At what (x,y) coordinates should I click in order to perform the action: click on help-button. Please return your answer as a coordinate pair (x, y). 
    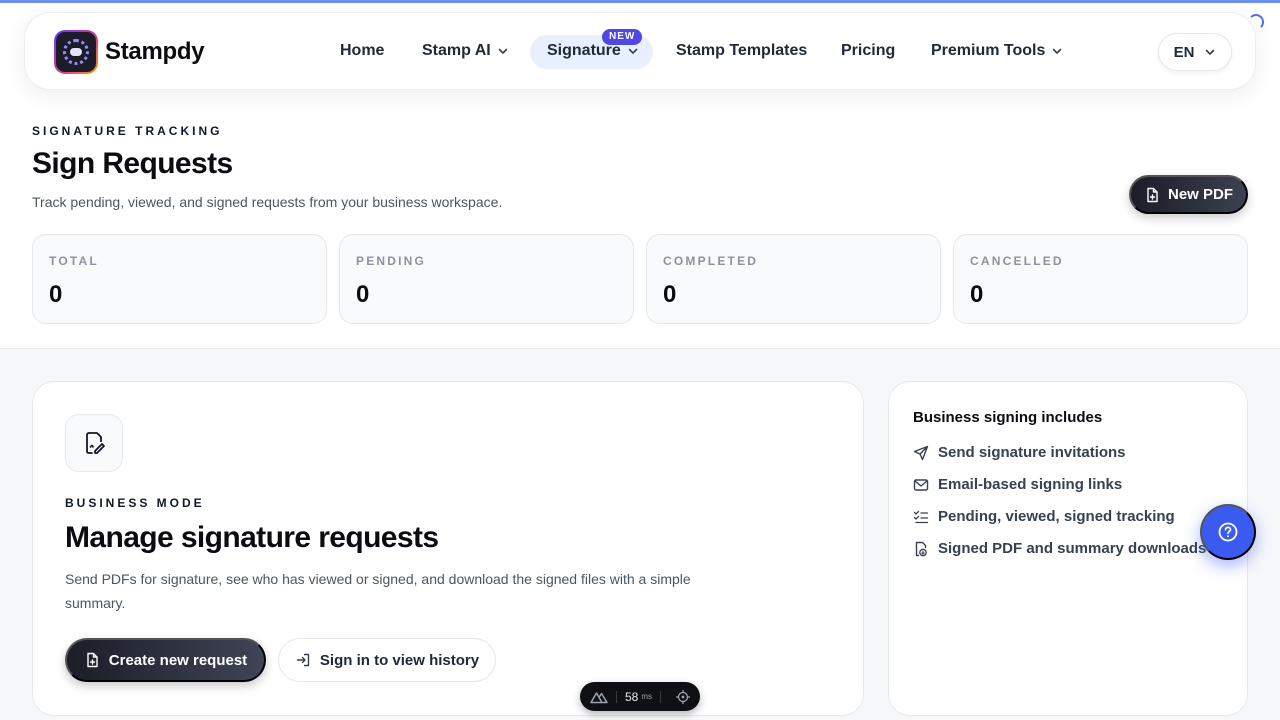
    Looking at the image, I should click on (1228, 532).